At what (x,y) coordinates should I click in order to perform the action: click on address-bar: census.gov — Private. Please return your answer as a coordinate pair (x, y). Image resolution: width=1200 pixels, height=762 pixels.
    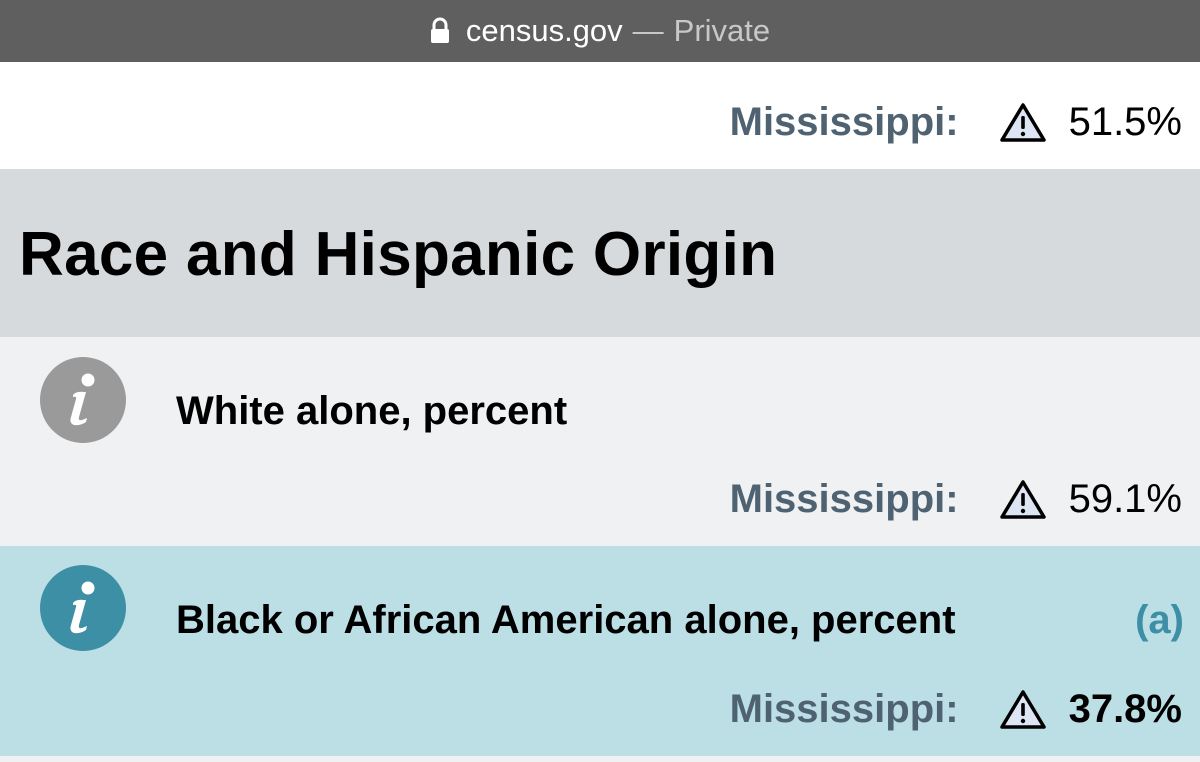
    Looking at the image, I should click on (600, 31).